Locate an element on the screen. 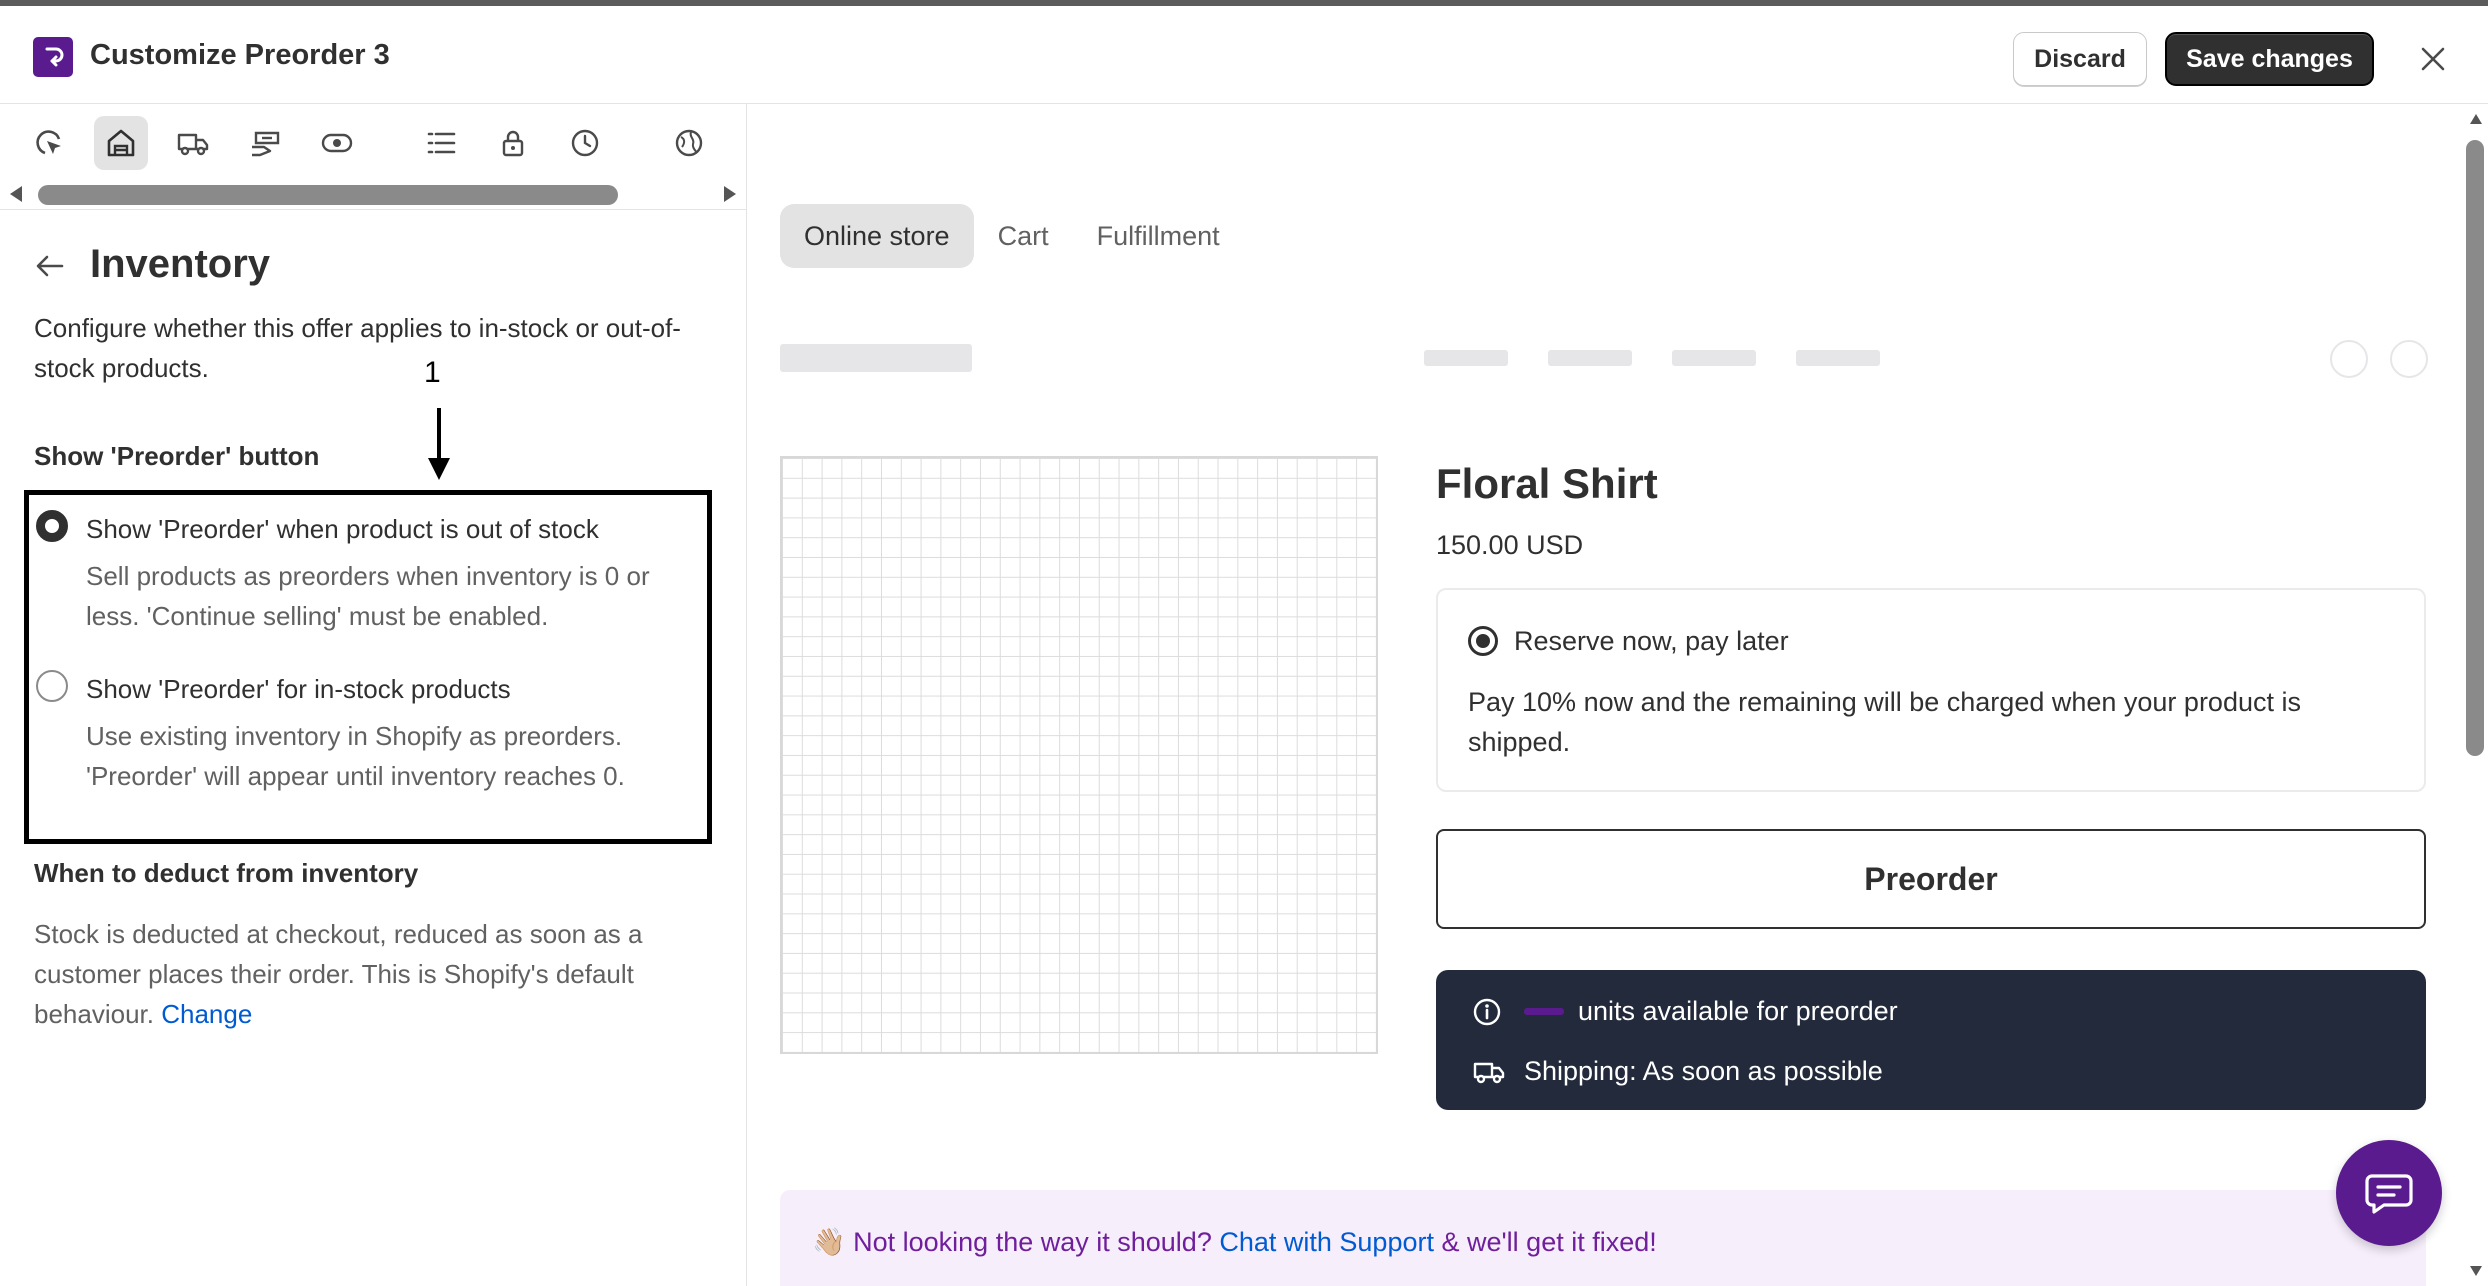  globe-icon is located at coordinates (689, 143).